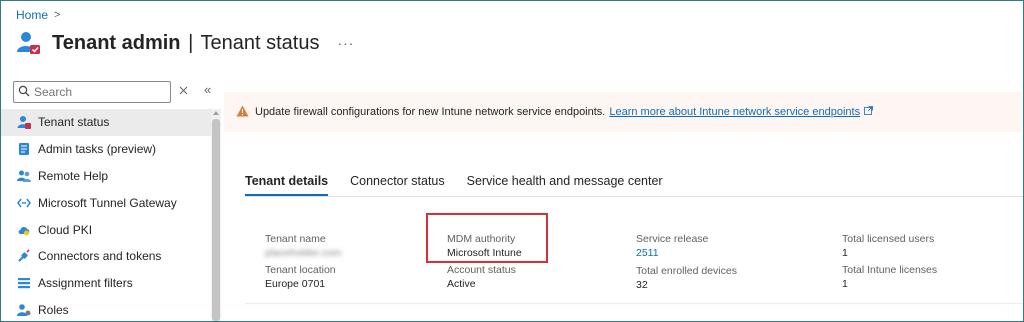  I want to click on more-options-button: ···, so click(345, 43).